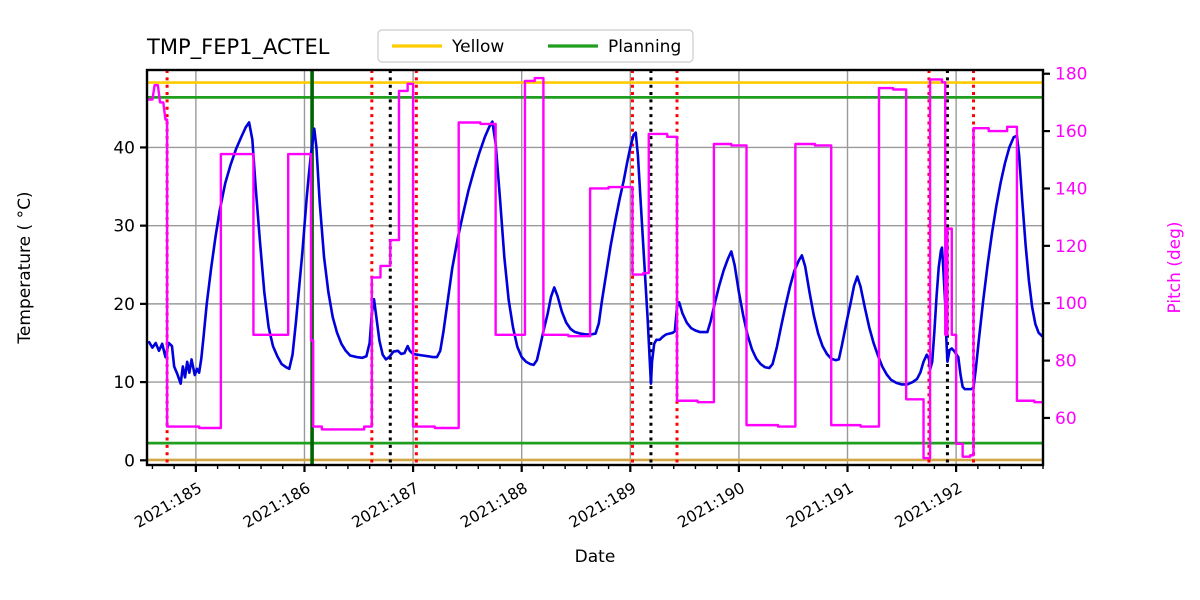 This screenshot has width=1200, height=600. Describe the element at coordinates (1071, 247) in the screenshot. I see `y-tick-label-right: 120` at that location.